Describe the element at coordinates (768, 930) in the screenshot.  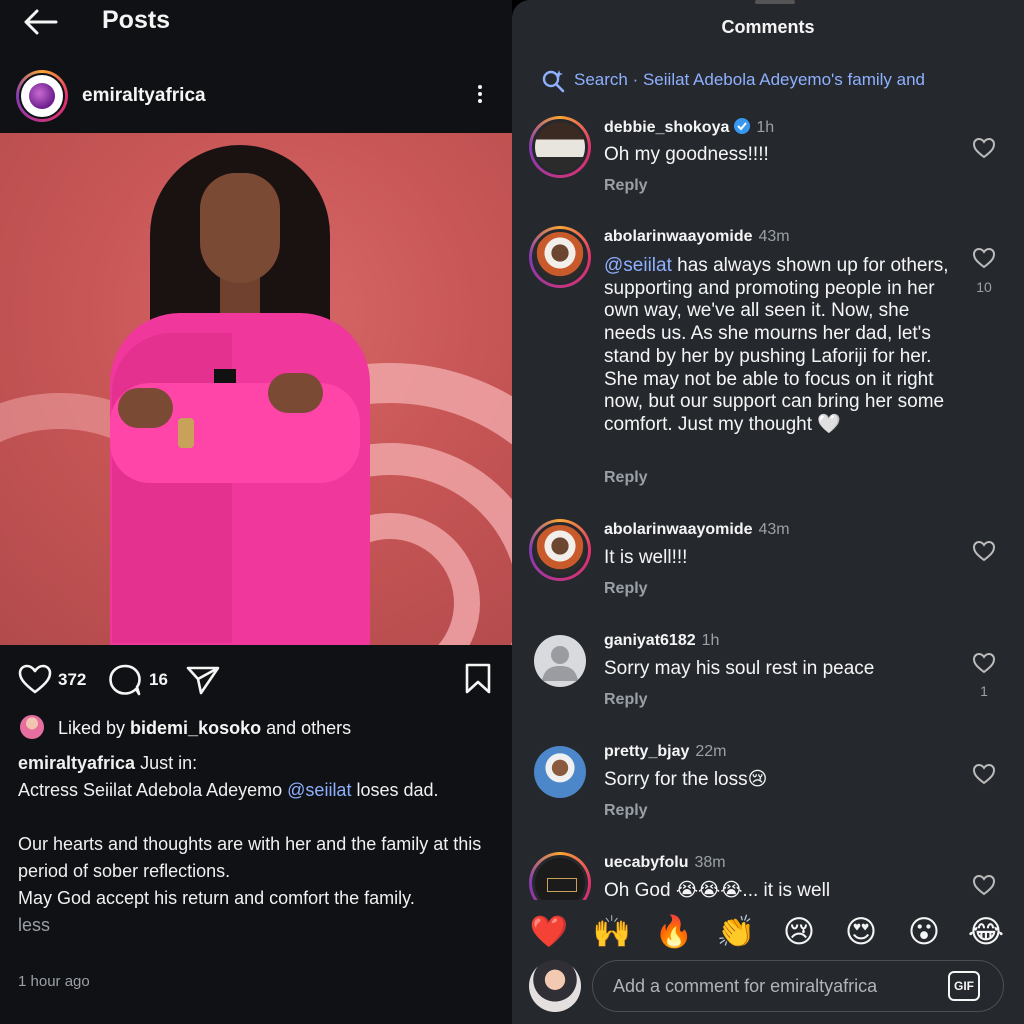
I see `quick-reactions-bar: ❤️ 🙌 🔥 👏 😢 😍 😮 😂` at that location.